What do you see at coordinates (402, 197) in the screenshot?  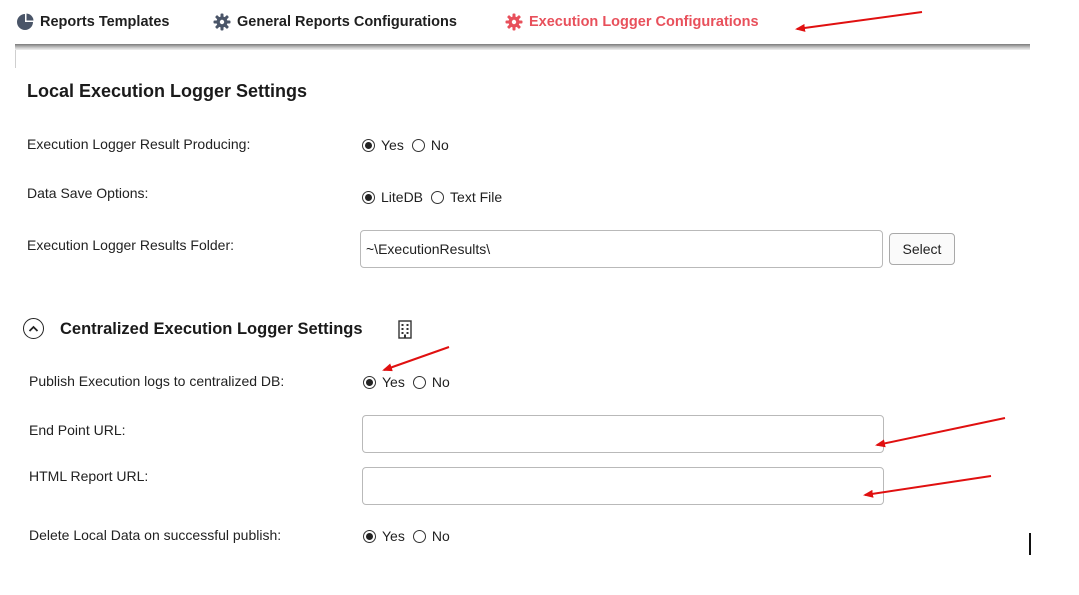 I see `litedb-label: LiteDB` at bounding box center [402, 197].